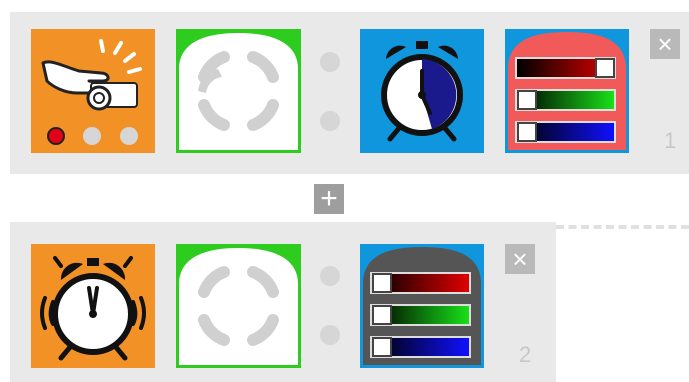 The image size is (689, 382). I want to click on close-block-2-button: ×, so click(520, 259).